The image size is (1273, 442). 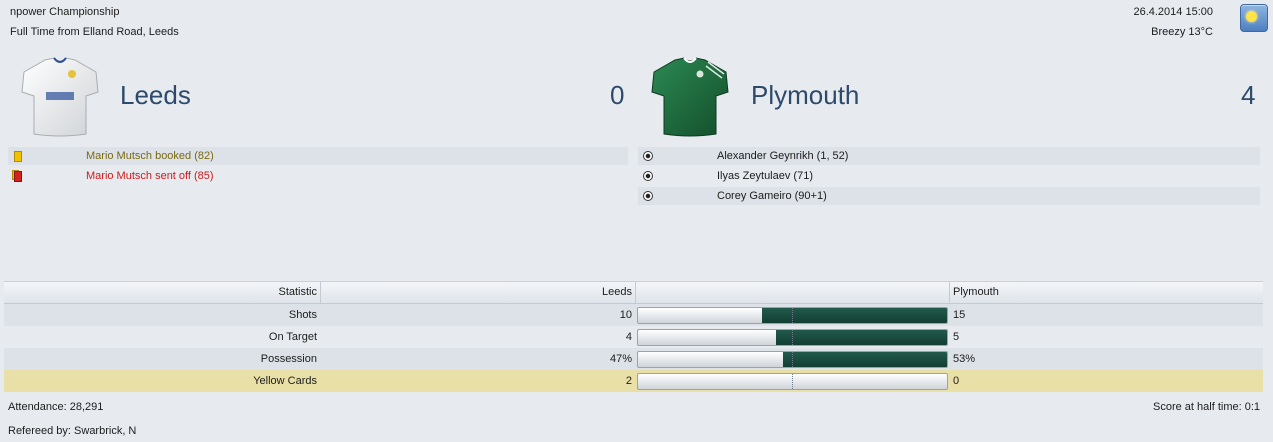 What do you see at coordinates (1254, 18) in the screenshot?
I see `sun-icon` at bounding box center [1254, 18].